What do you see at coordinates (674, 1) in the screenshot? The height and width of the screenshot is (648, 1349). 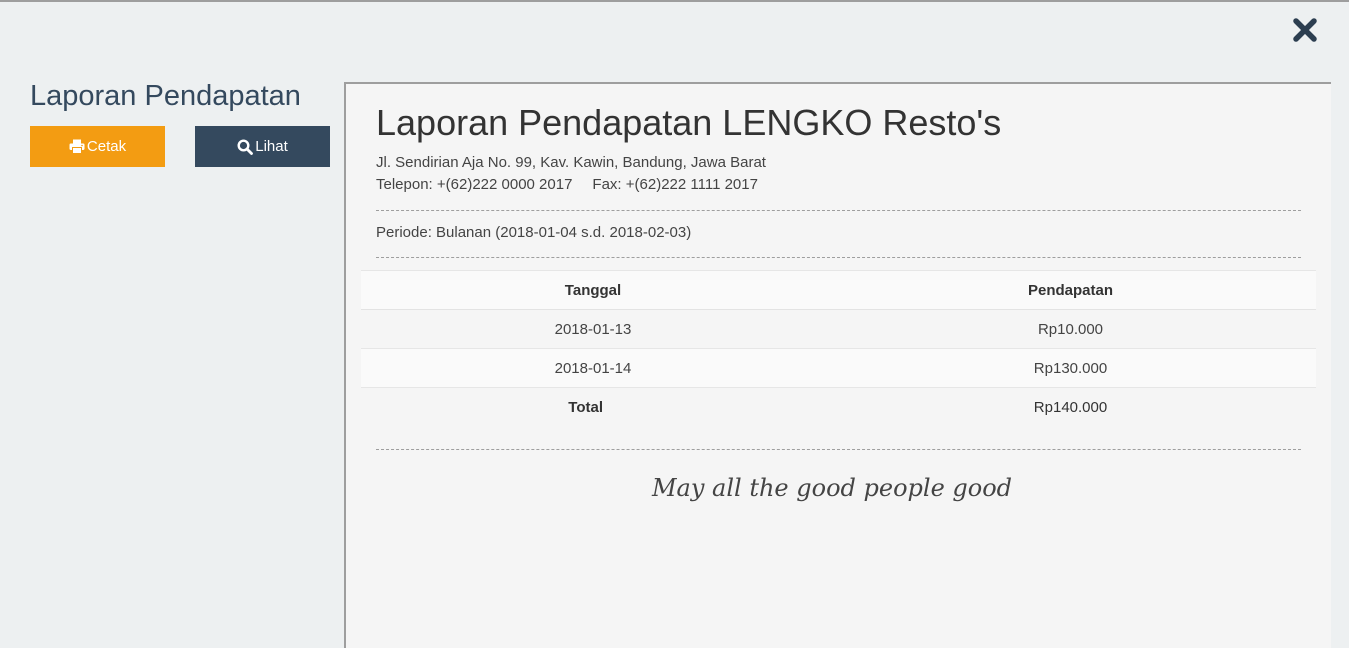 I see `top-border` at bounding box center [674, 1].